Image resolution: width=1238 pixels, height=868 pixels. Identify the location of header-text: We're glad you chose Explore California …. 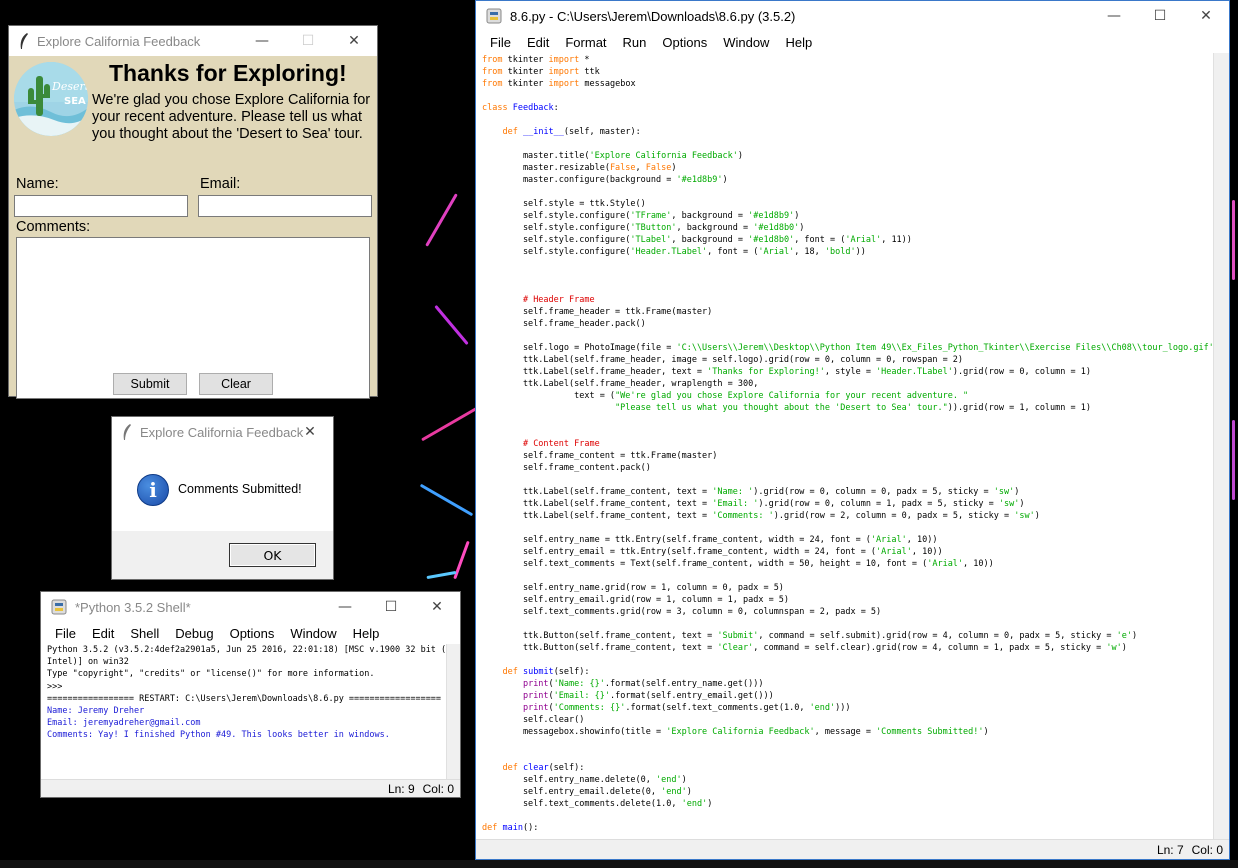
(231, 117).